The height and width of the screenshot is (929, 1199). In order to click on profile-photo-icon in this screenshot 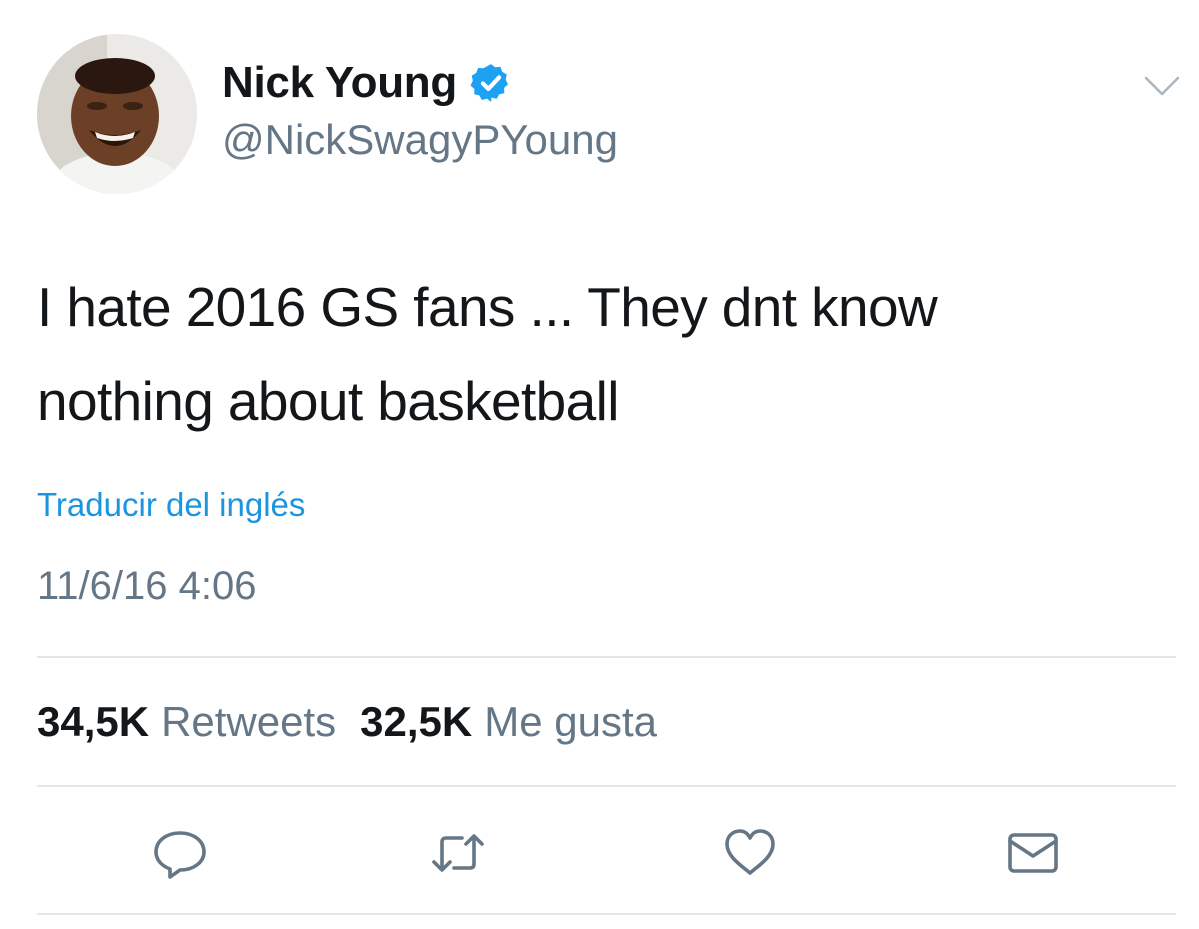, I will do `click(117, 114)`.